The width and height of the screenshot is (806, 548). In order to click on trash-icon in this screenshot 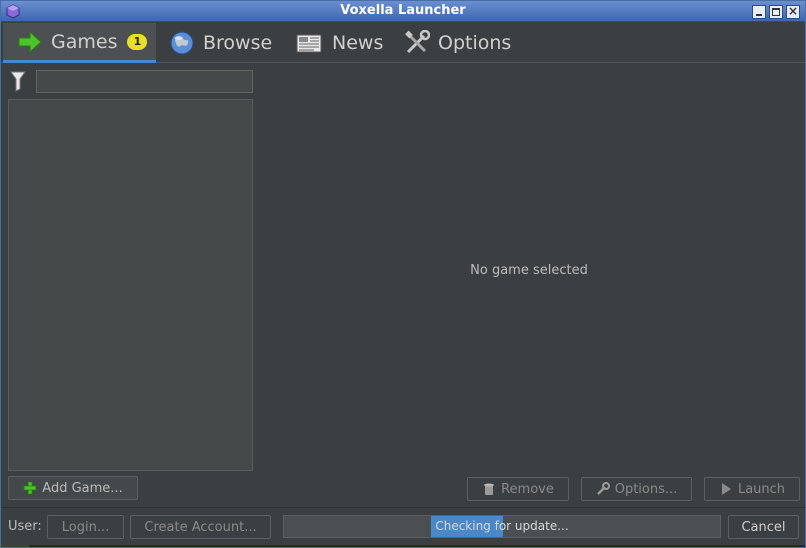, I will do `click(489, 489)`.